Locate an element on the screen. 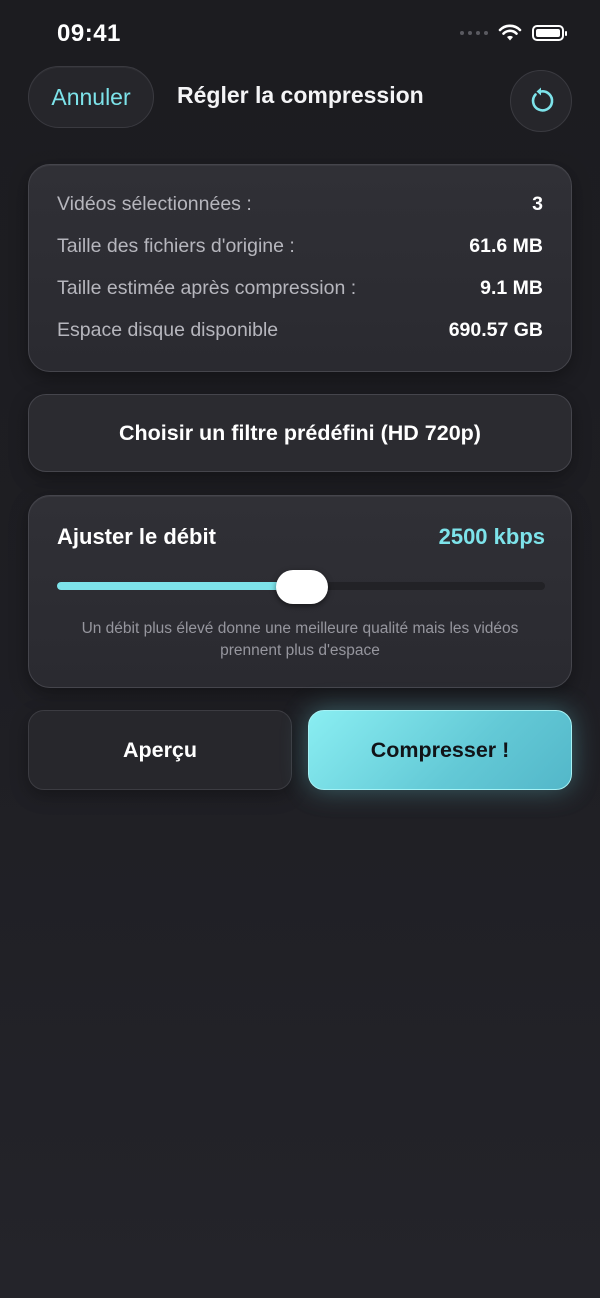 This screenshot has height=1298, width=600. info-label: Taille des fichiers d'origine : is located at coordinates (176, 245).